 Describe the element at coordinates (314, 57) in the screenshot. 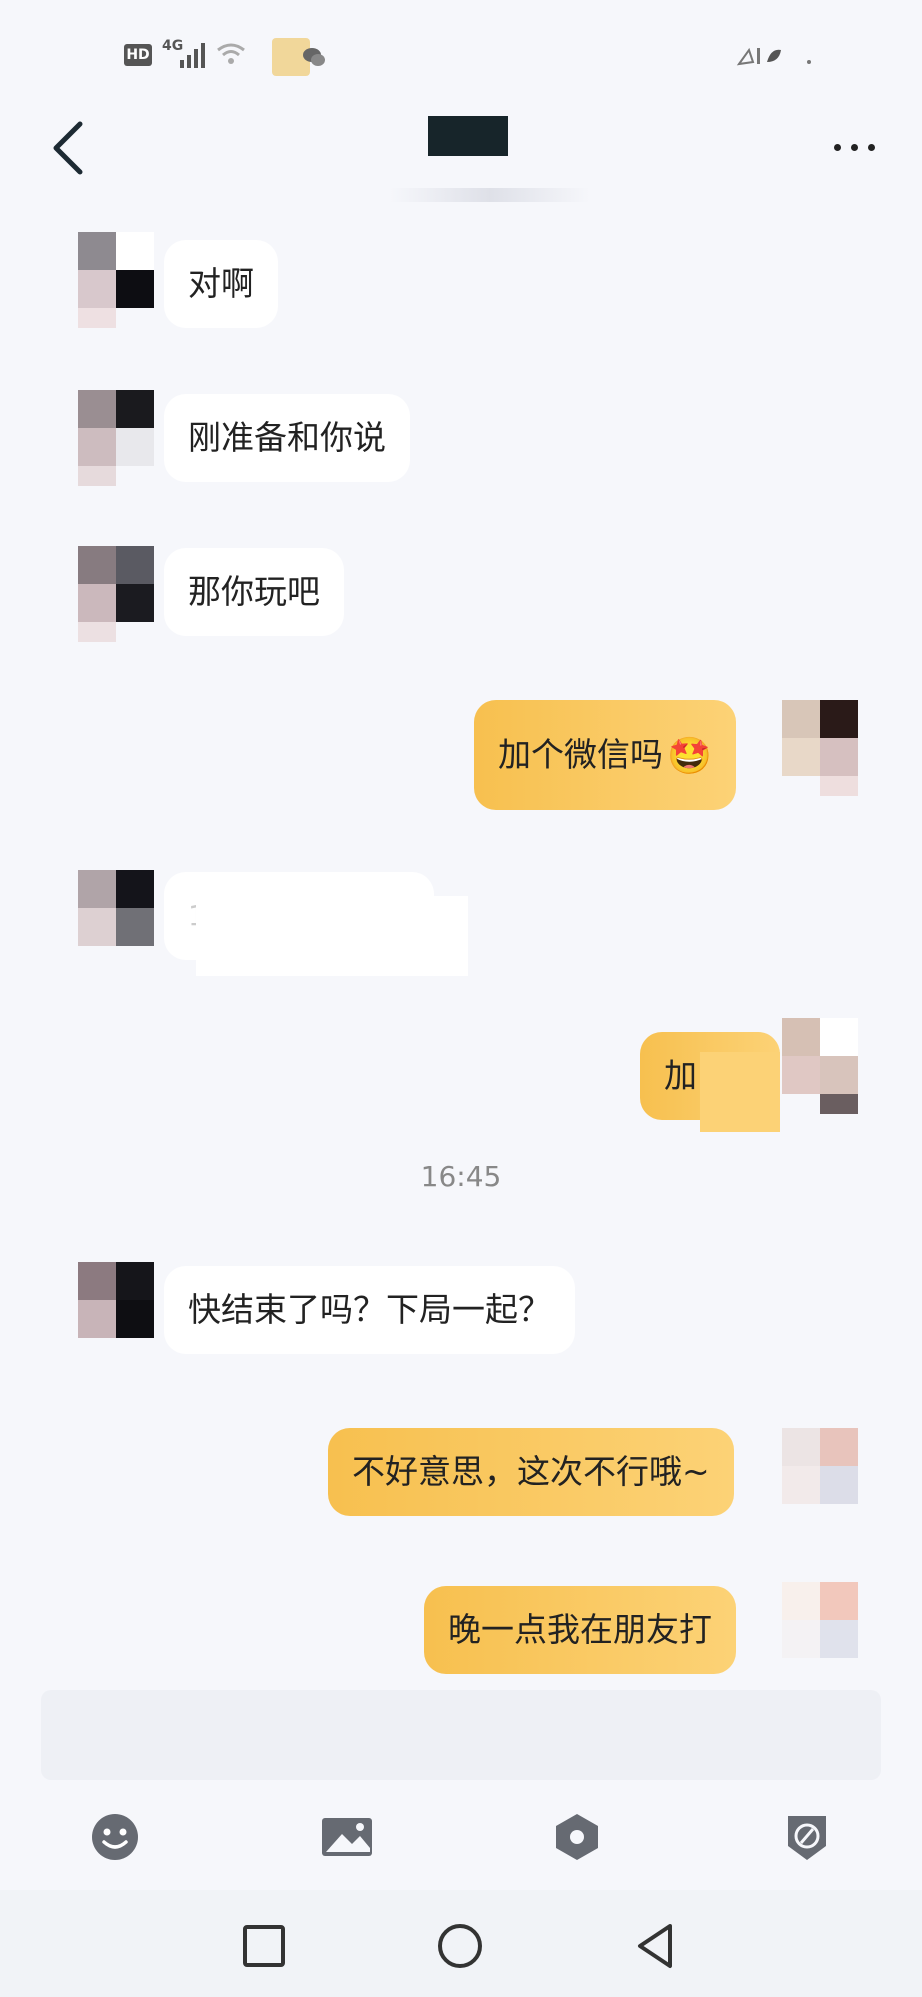

I see `wechat-icon` at that location.